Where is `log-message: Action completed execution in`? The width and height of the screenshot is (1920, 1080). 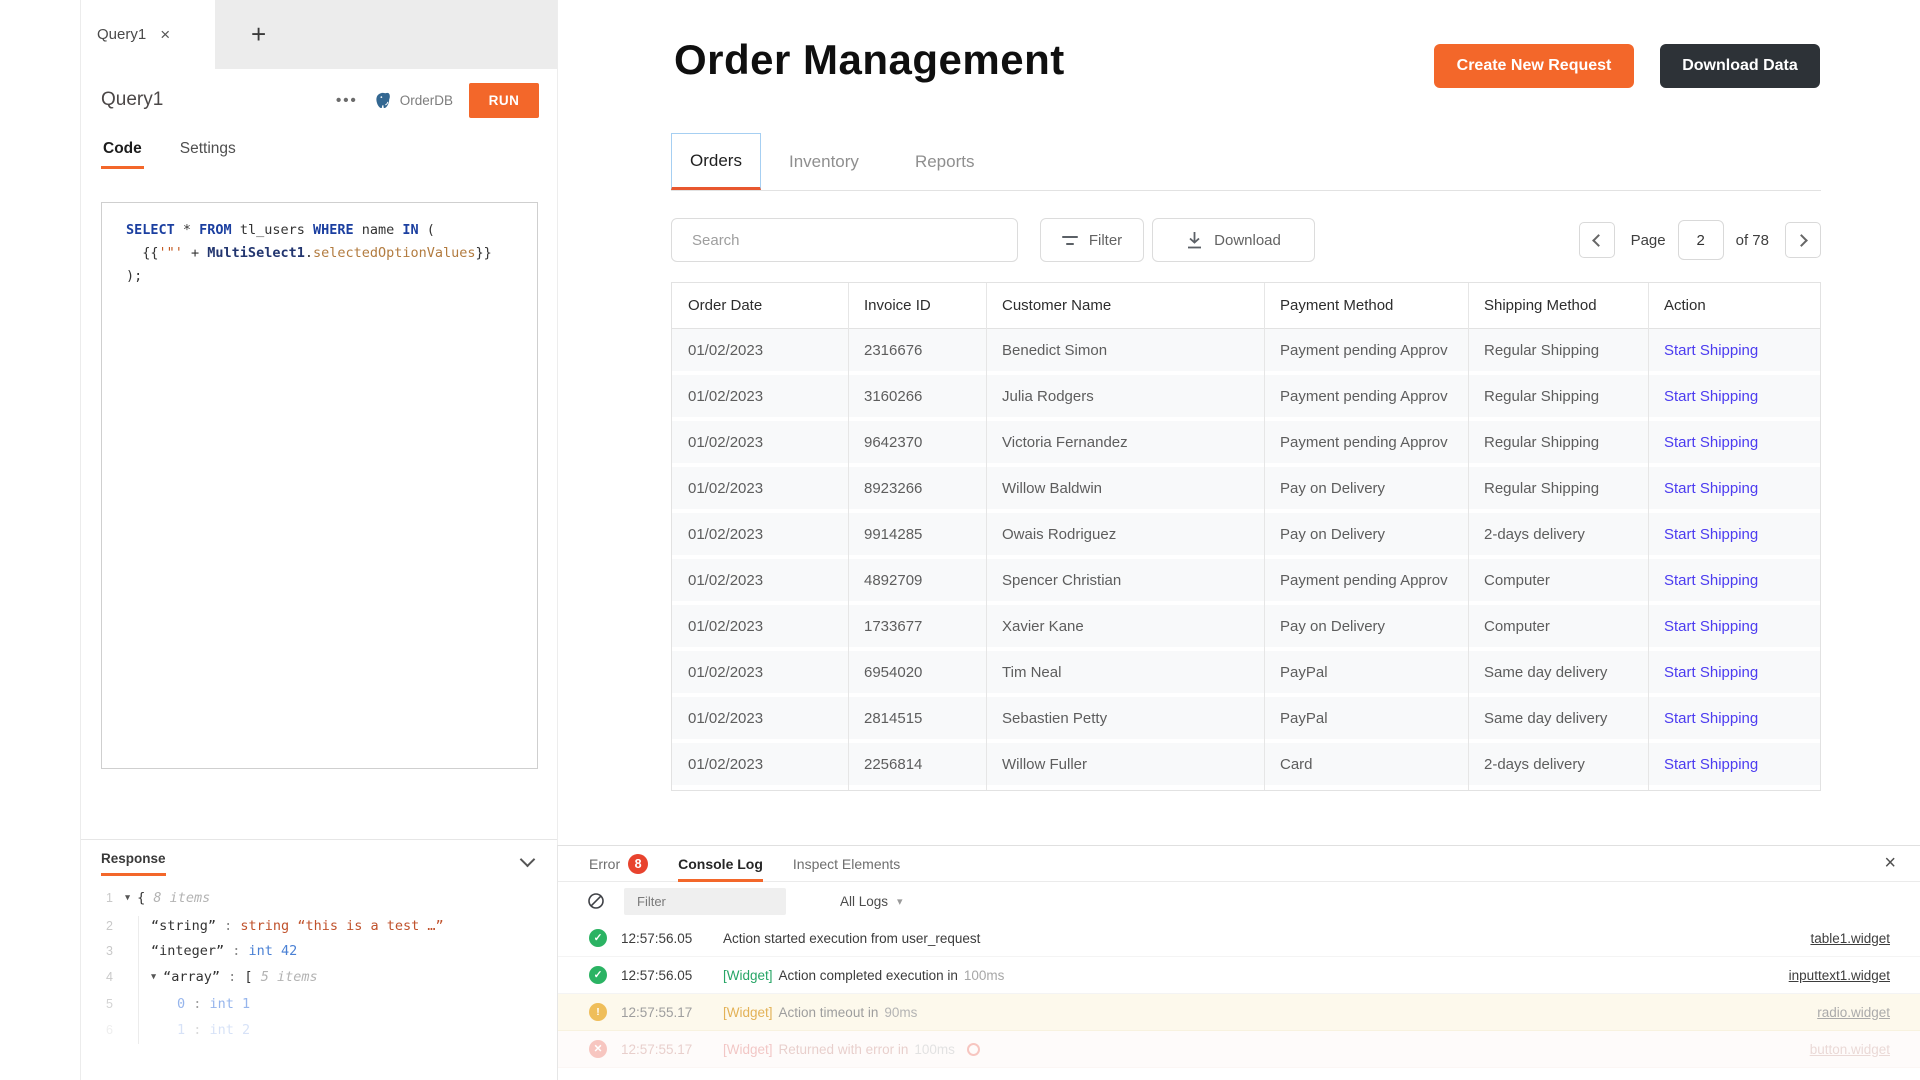 log-message: Action completed execution in is located at coordinates (868, 975).